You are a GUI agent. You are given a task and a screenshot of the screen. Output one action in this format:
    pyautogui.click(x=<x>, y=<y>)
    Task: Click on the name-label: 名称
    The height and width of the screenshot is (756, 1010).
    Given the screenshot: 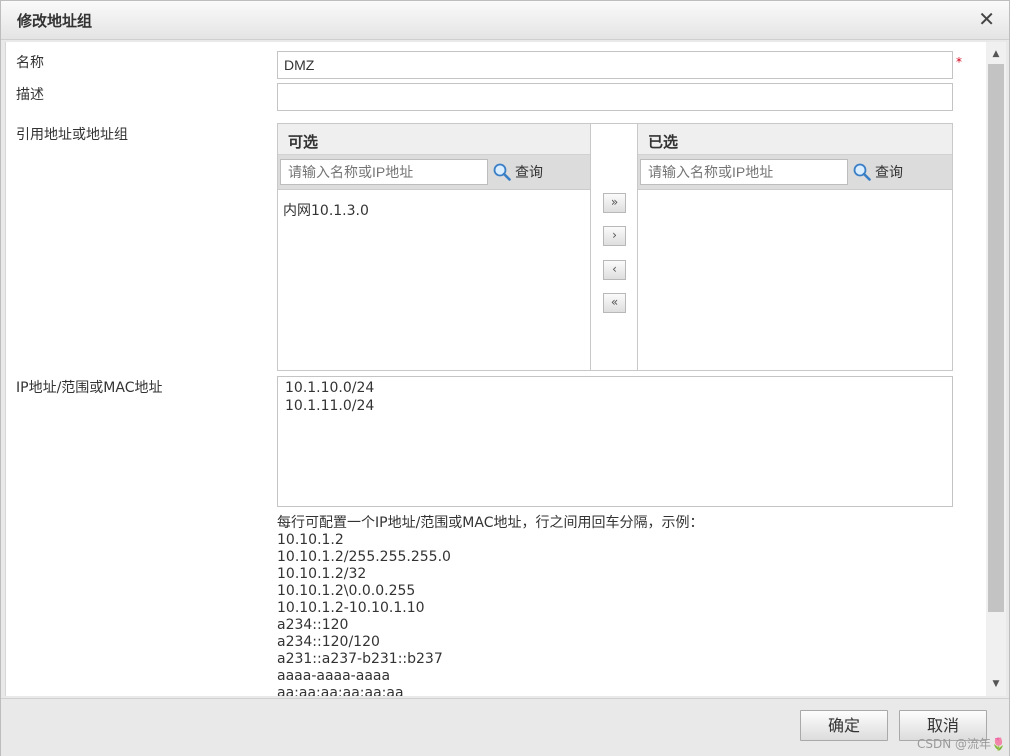 What is the action you would take?
    pyautogui.click(x=30, y=63)
    